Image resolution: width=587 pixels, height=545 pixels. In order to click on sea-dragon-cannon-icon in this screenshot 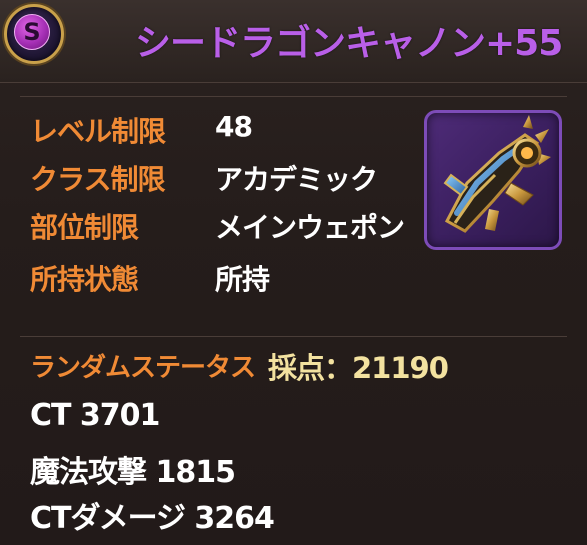, I will do `click(493, 180)`.